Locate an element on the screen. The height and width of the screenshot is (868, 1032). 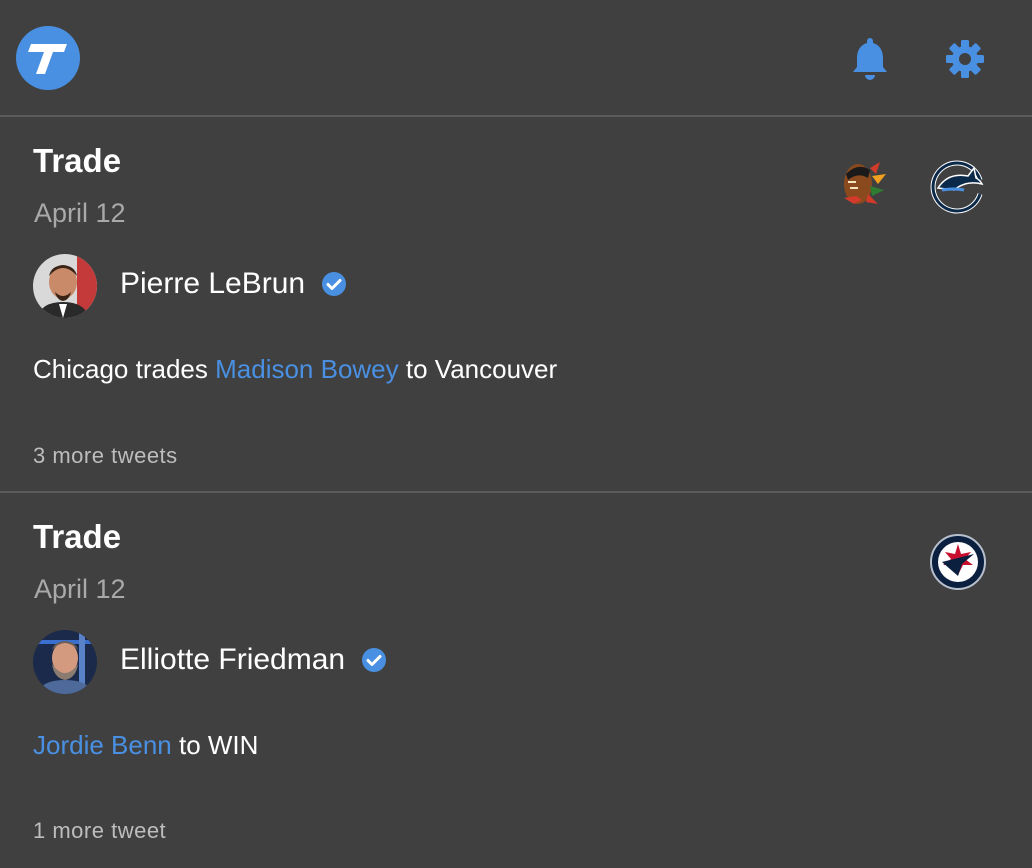
canucks-logo is located at coordinates (958, 184).